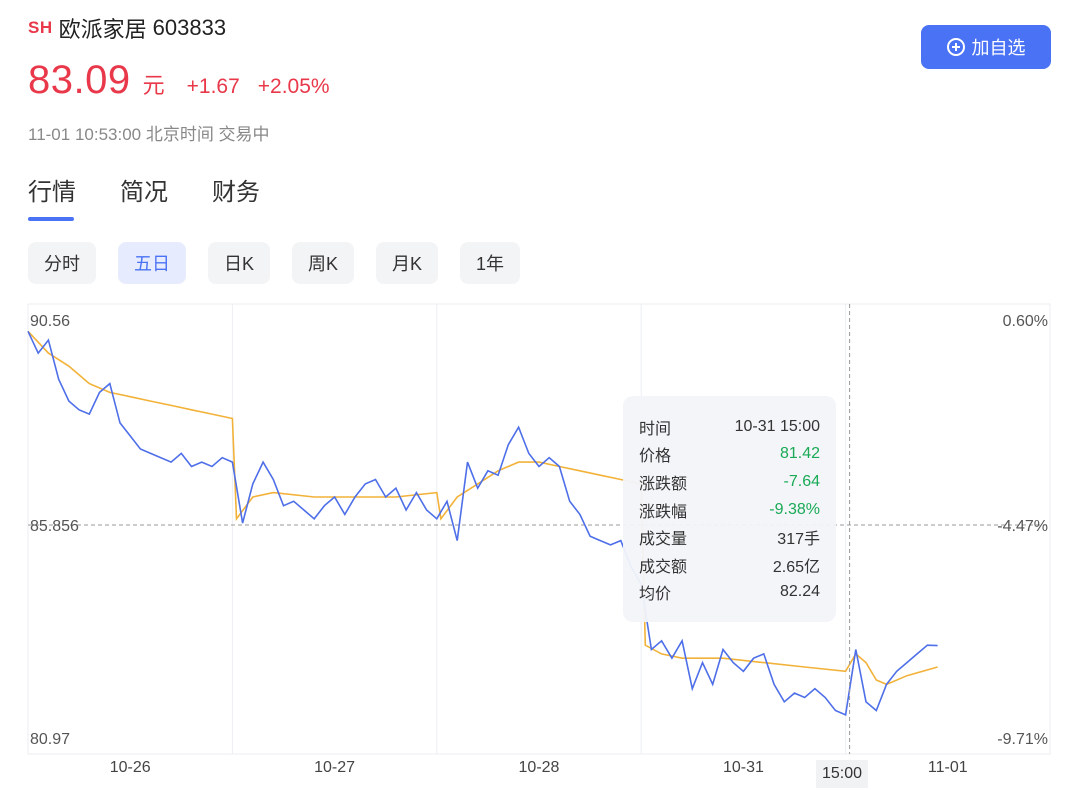  What do you see at coordinates (948, 767) in the screenshot?
I see `x-axis-date-label: 11-01` at bounding box center [948, 767].